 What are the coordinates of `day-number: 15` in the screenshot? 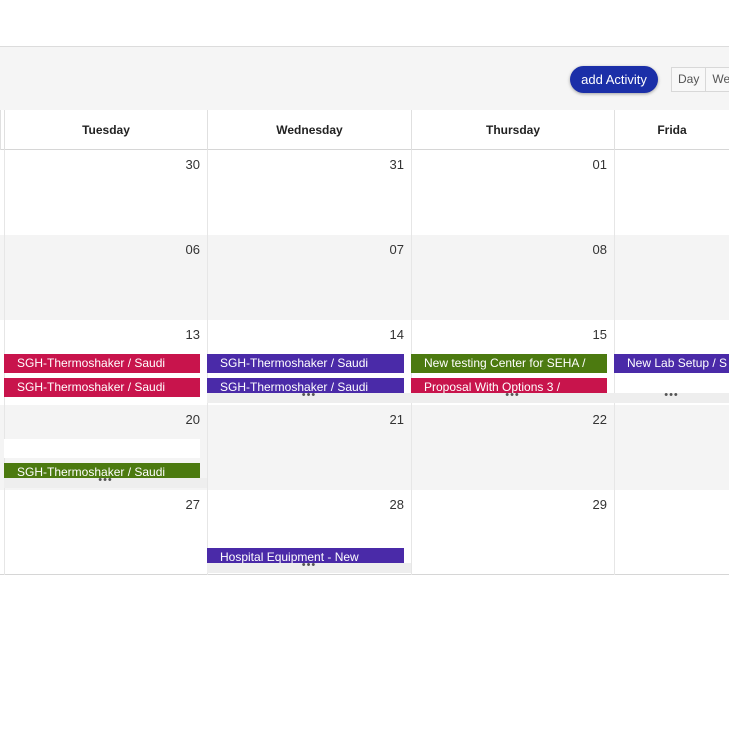 It's located at (600, 334).